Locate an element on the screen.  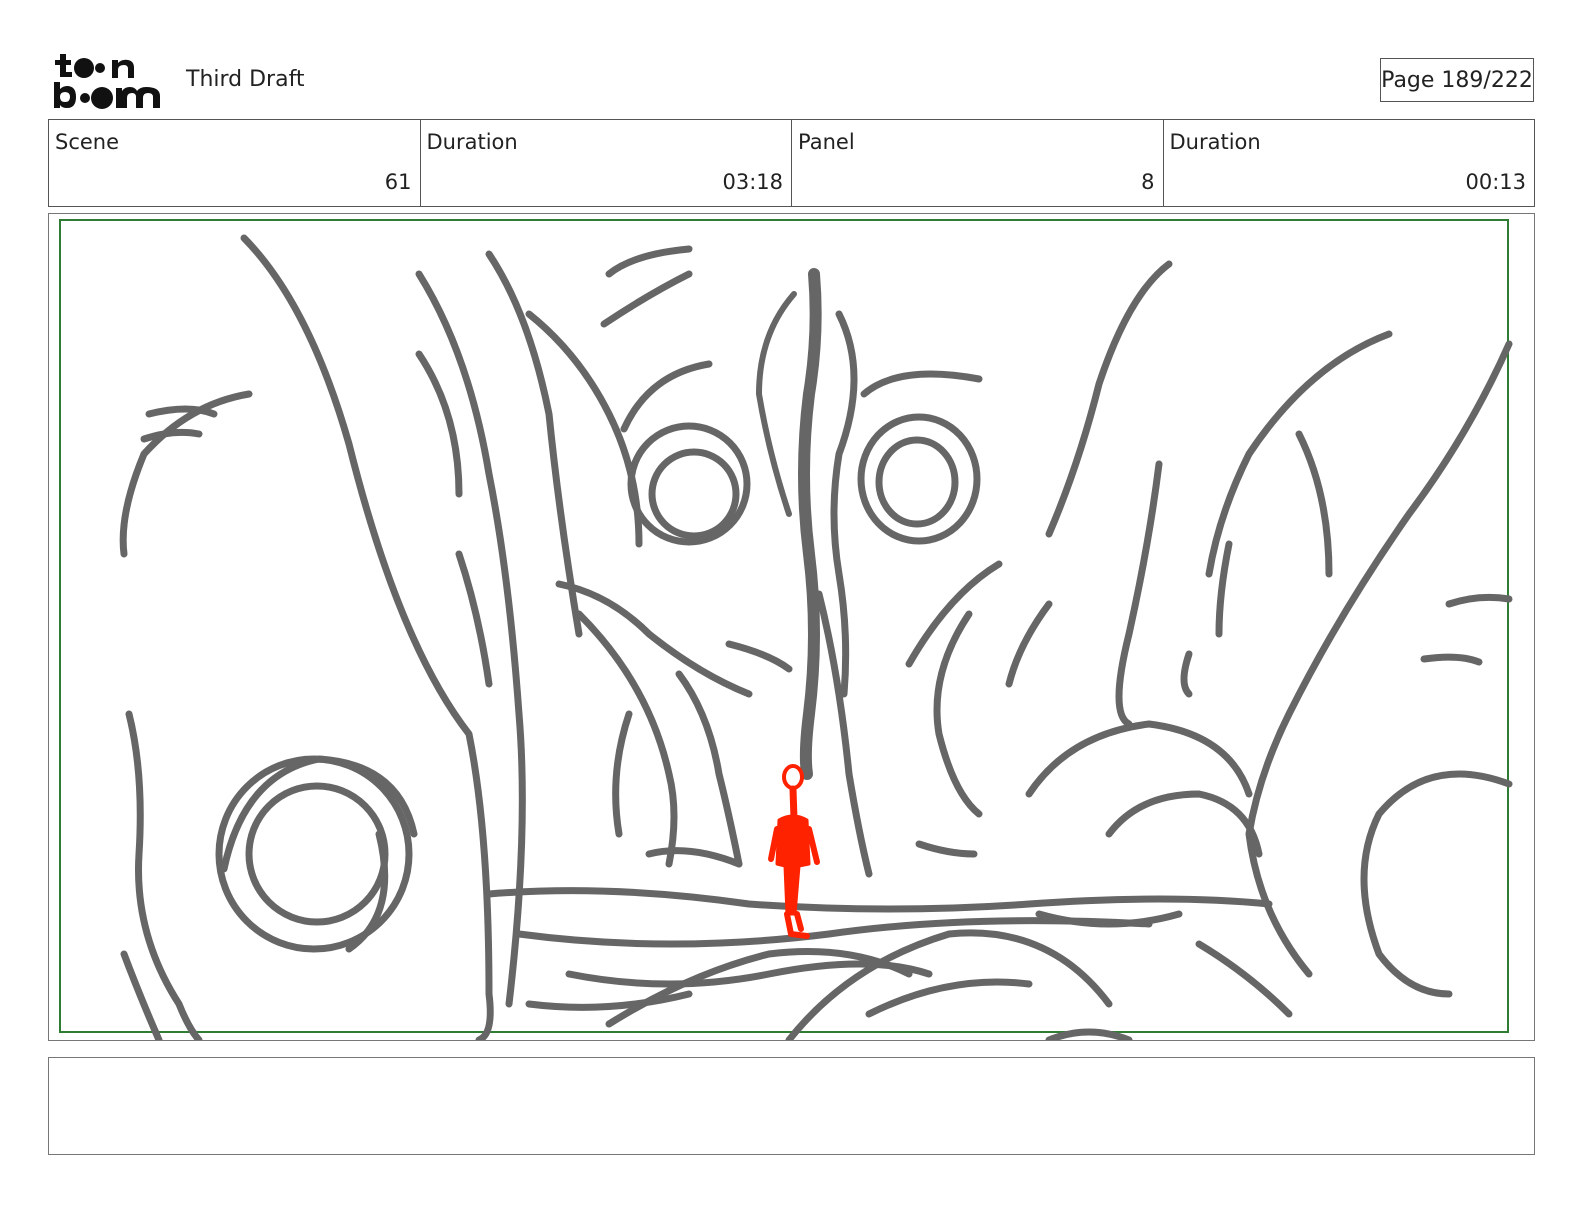
page-indicator: Page 189/222 is located at coordinates (1457, 80).